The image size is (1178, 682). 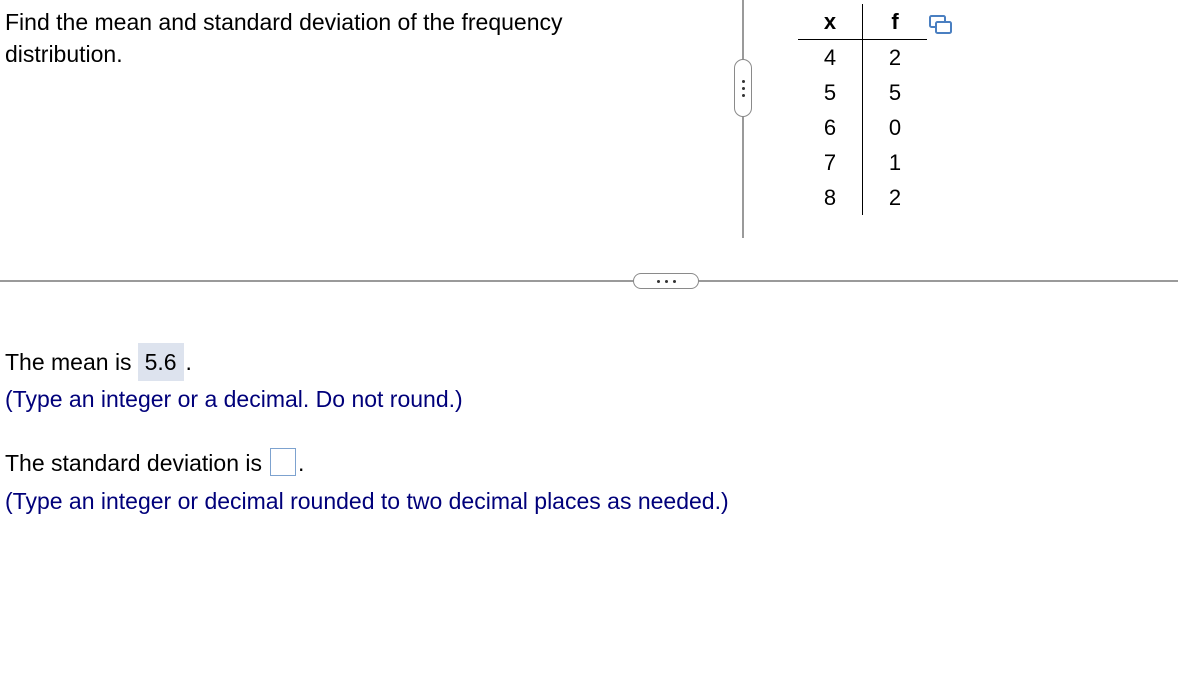 I want to click on table-row: 7 1, so click(x=862, y=162).